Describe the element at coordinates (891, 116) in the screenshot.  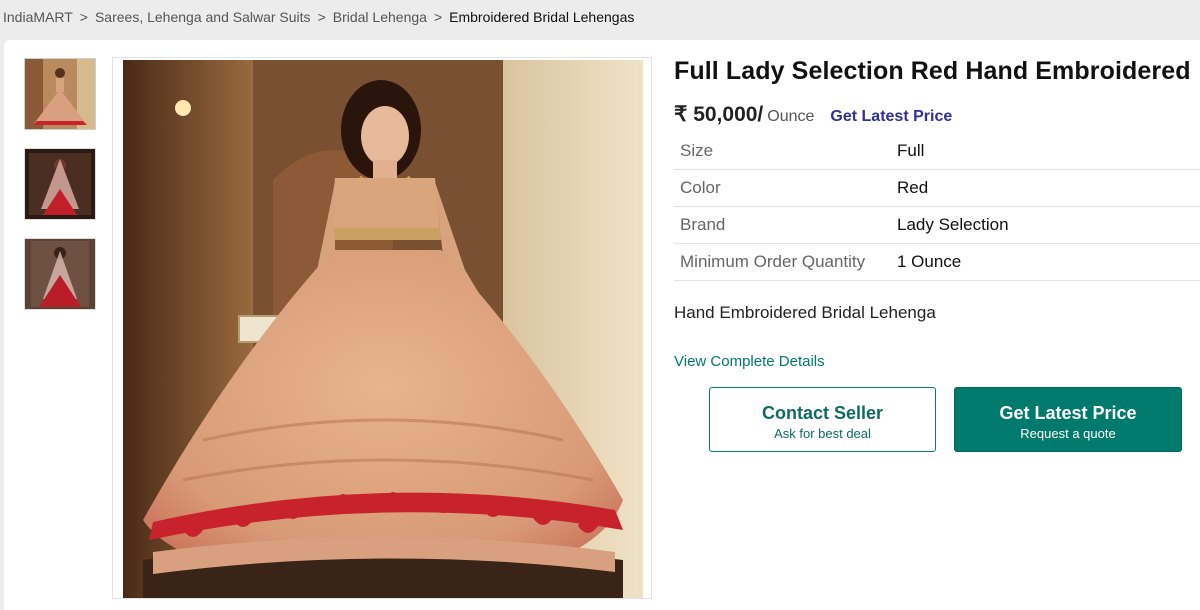
I see `get-latest-price-link: Get Latest Price` at that location.